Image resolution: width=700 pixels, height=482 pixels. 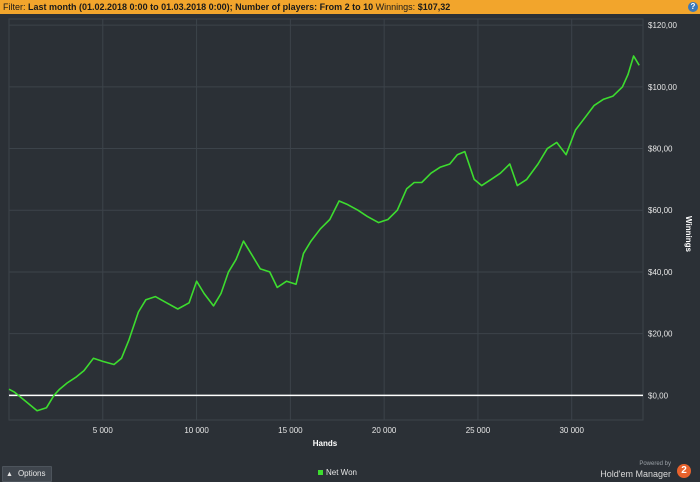 What do you see at coordinates (688, 234) in the screenshot?
I see `y-axis-label: Winnings` at bounding box center [688, 234].